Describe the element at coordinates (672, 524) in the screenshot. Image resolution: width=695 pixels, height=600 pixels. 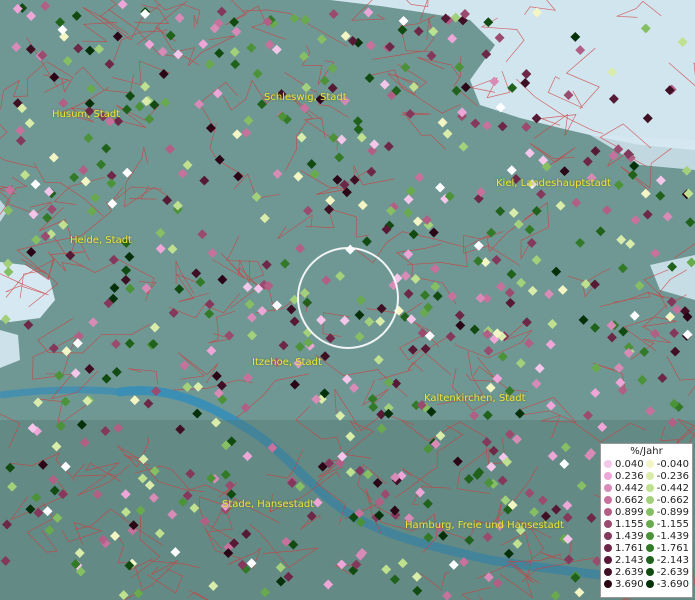
I see `legend-label: -1.155` at that location.